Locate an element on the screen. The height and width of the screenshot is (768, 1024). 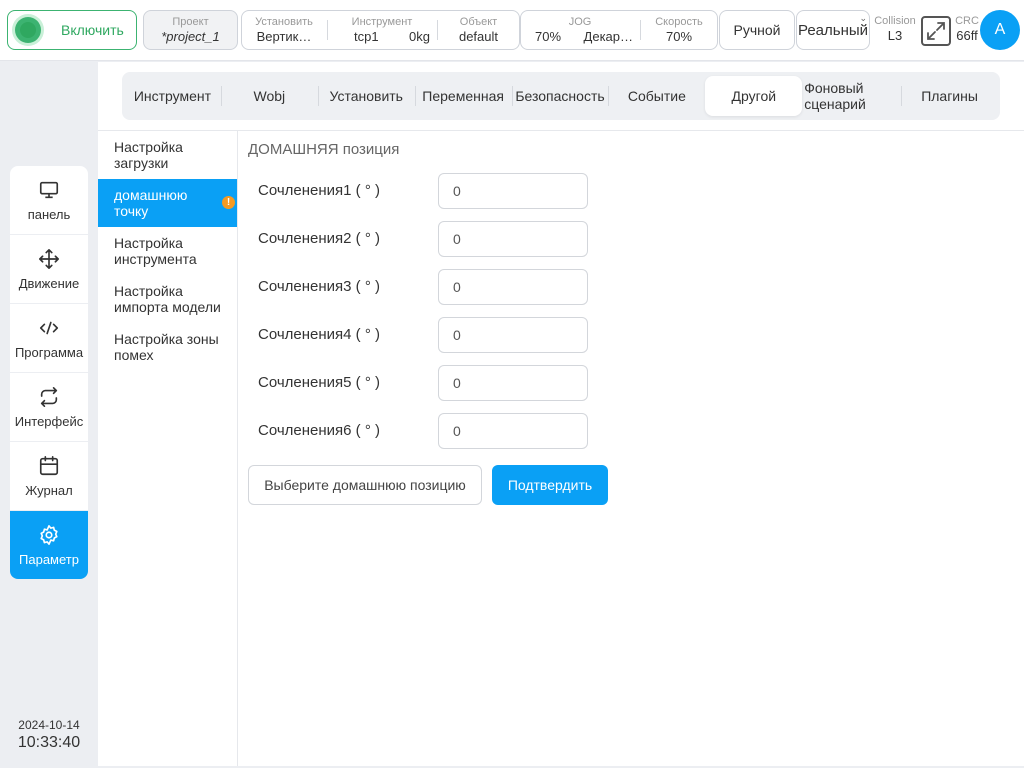
speed-selector: Скорость 70% is located at coordinates (679, 30).